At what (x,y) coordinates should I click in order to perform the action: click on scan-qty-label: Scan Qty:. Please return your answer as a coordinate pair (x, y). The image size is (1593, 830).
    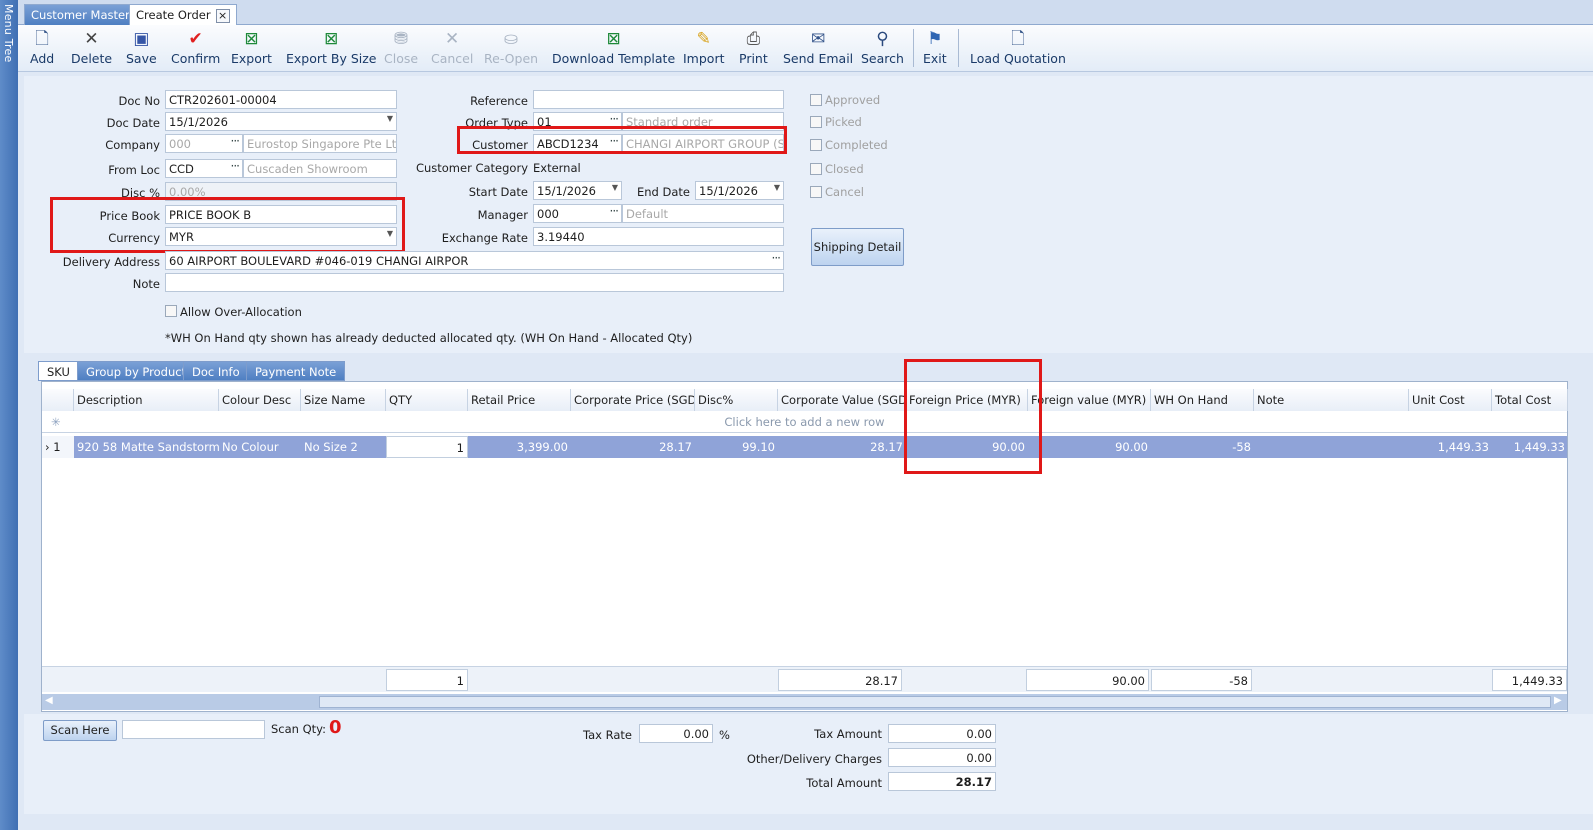
    Looking at the image, I should click on (299, 729).